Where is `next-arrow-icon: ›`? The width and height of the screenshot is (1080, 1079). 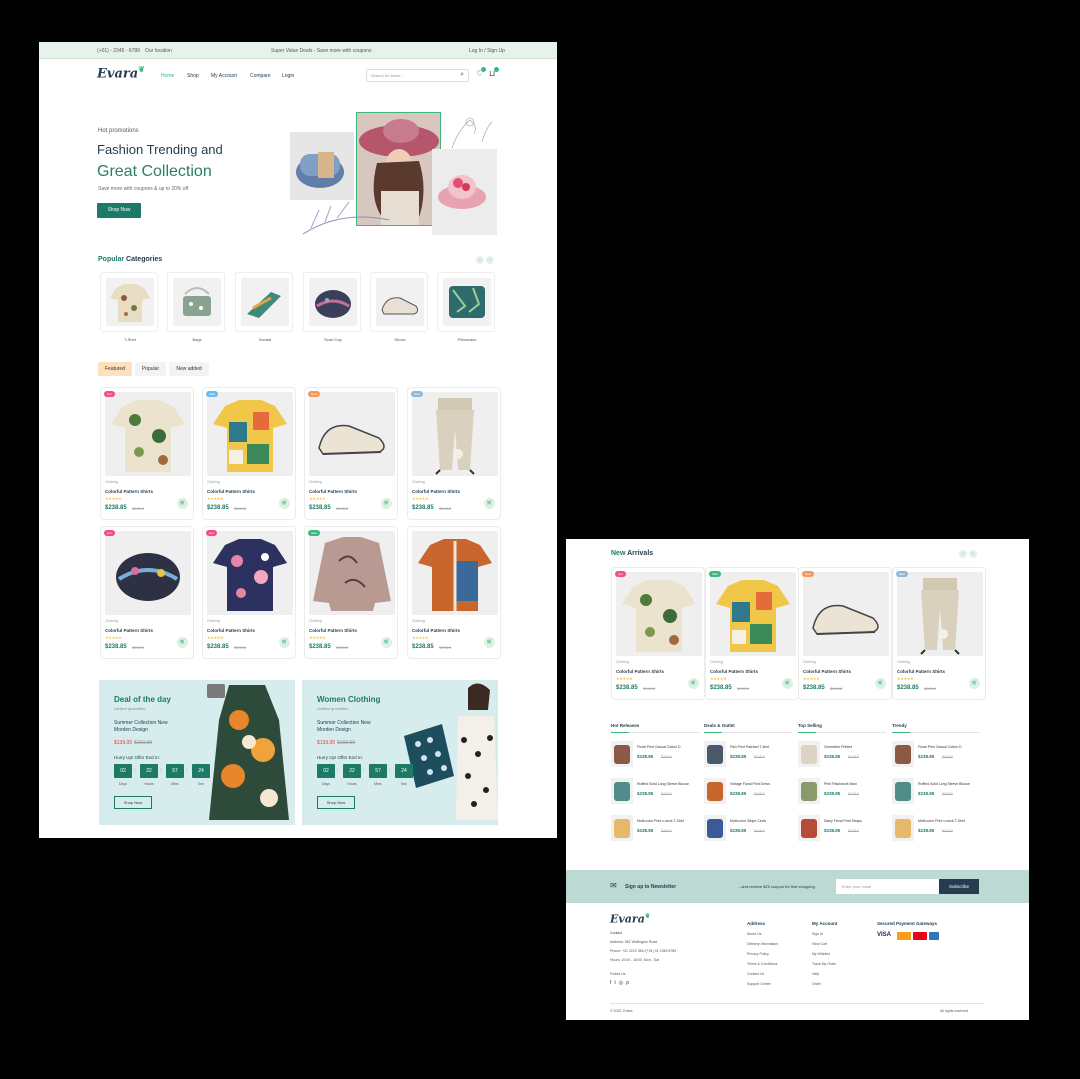
next-arrow-icon: › is located at coordinates (973, 554).